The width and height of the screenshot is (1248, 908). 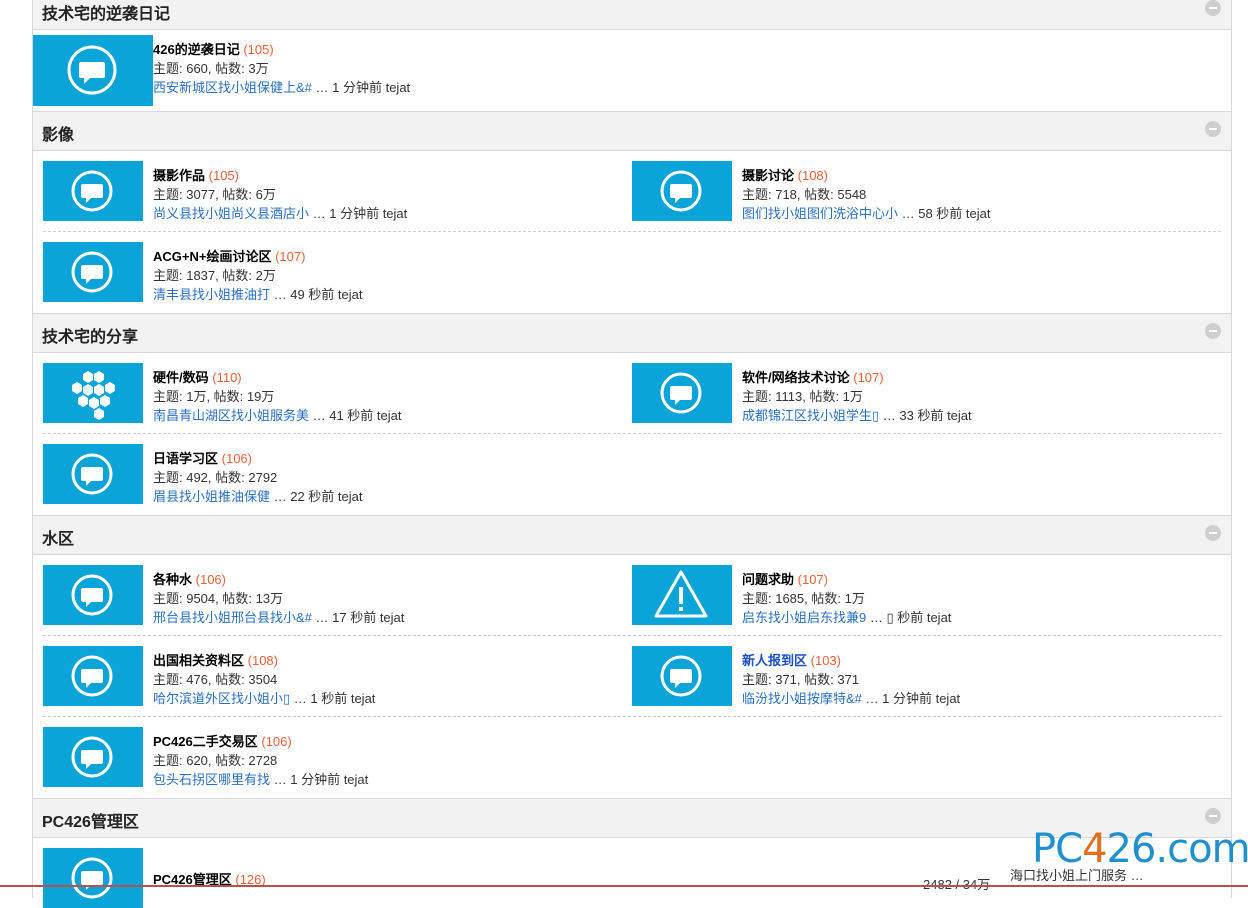 What do you see at coordinates (218, 598) in the screenshot?
I see `forum-stats: 主题: 9504, 帖数: 13万` at bounding box center [218, 598].